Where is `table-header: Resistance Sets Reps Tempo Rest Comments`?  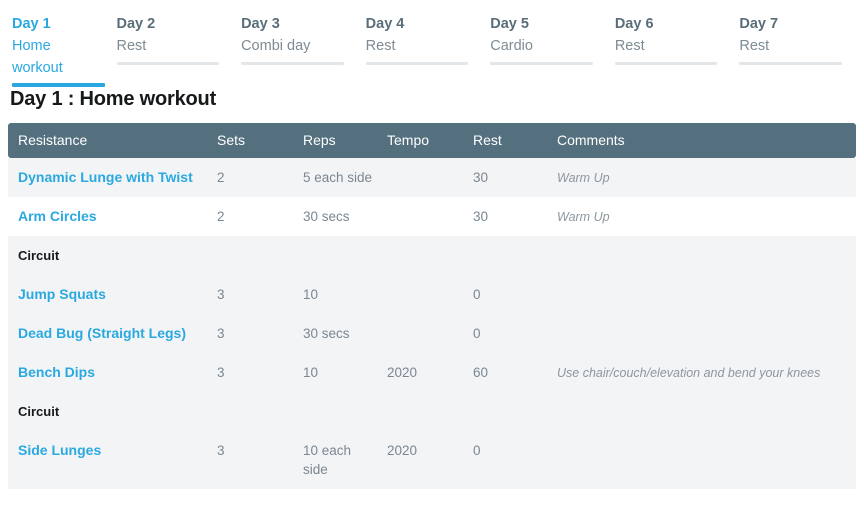
table-header: Resistance Sets Reps Tempo Rest Comments is located at coordinates (432, 140).